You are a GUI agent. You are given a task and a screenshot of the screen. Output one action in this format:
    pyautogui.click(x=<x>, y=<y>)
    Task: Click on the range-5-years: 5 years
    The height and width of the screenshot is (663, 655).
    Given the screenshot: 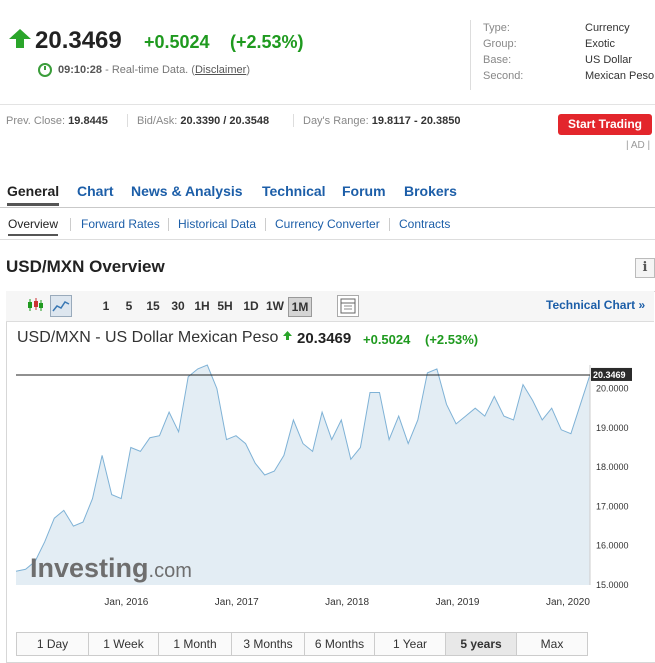 What is the action you would take?
    pyautogui.click(x=481, y=644)
    